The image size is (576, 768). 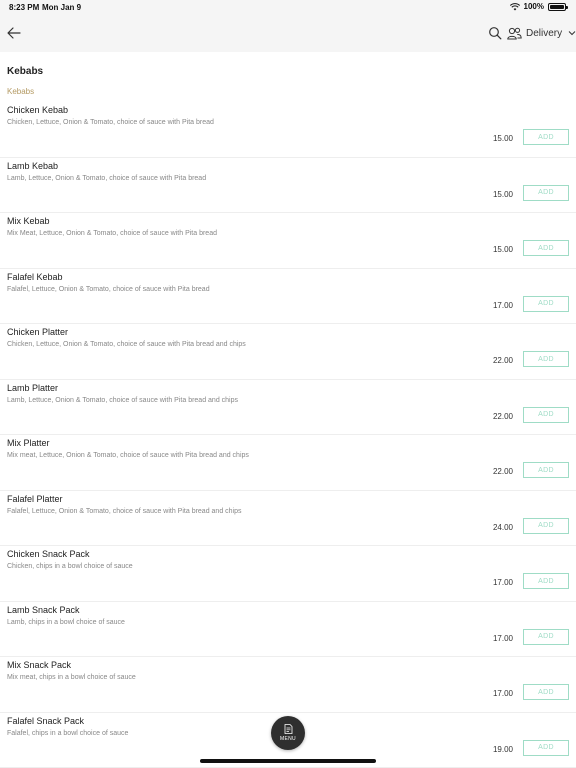 I want to click on delivery-label: Delivery, so click(x=544, y=33).